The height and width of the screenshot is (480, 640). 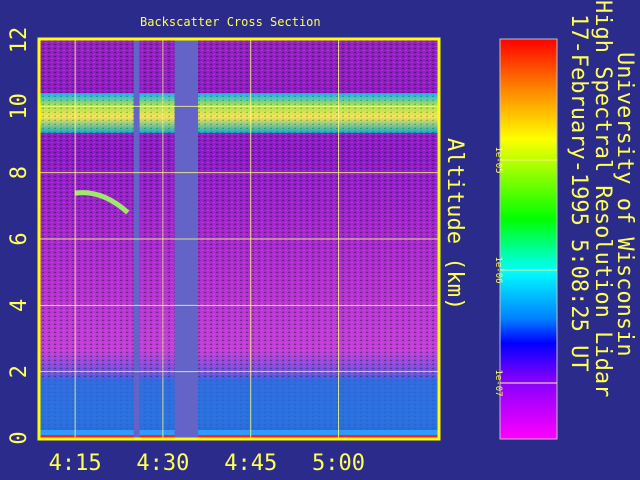 What do you see at coordinates (19, 371) in the screenshot?
I see `y-tick-label-1: 2` at bounding box center [19, 371].